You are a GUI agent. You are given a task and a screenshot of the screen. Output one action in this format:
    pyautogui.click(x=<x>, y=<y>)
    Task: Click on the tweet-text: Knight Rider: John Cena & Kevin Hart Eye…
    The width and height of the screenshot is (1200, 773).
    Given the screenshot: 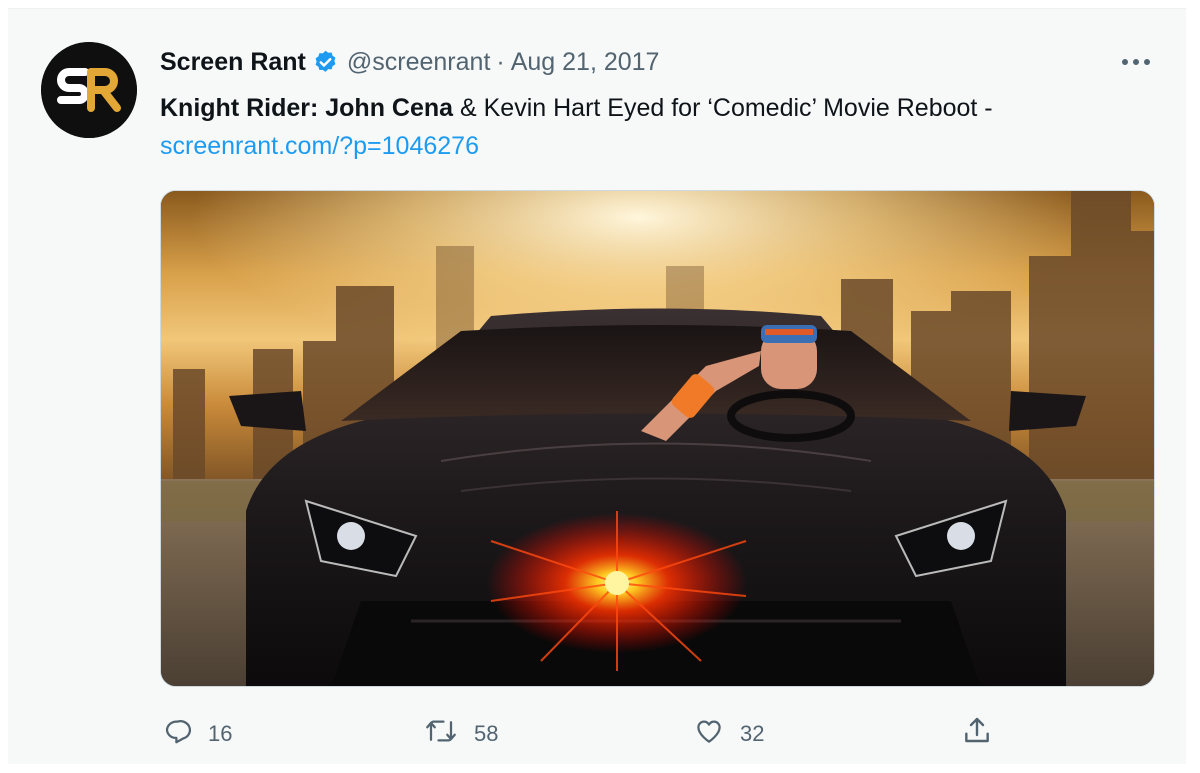 What is the action you would take?
    pyautogui.click(x=660, y=127)
    